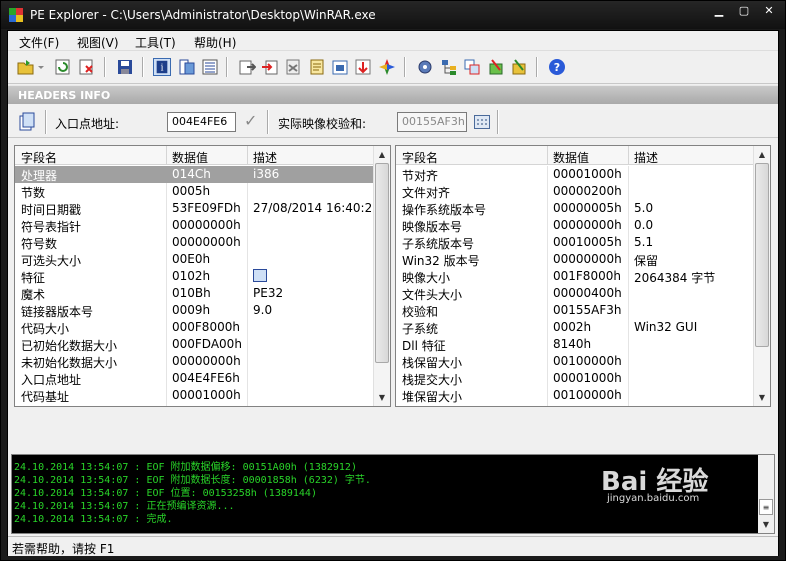  I want to click on minimize-button: ▁, so click(719, 11).